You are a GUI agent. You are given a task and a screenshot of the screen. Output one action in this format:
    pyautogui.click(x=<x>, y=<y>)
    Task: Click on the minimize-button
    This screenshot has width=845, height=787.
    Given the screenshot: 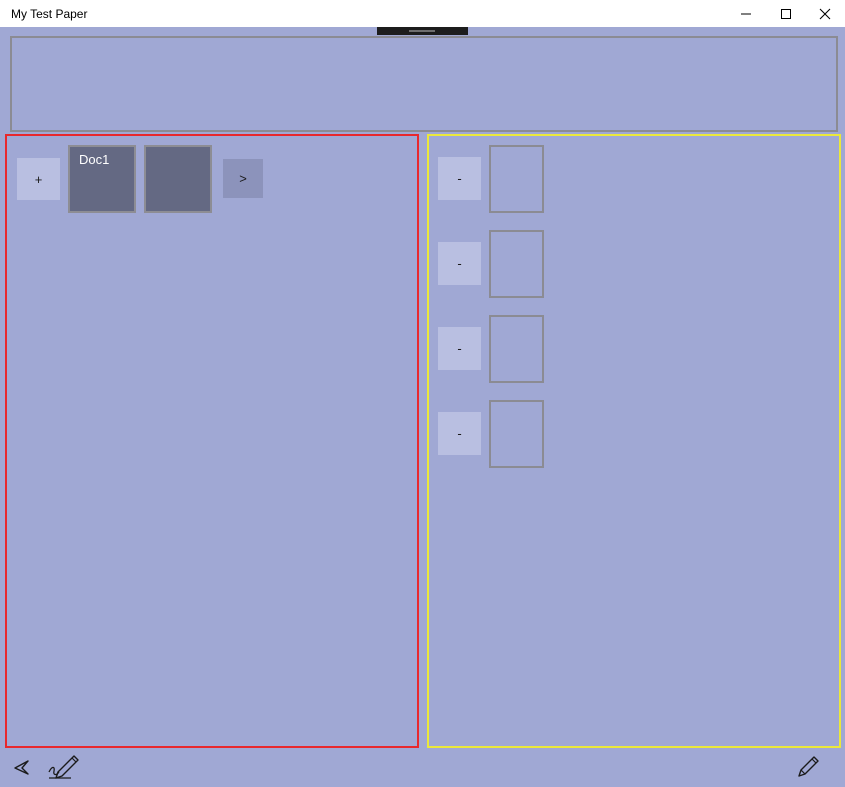 What is the action you would take?
    pyautogui.click(x=746, y=13)
    